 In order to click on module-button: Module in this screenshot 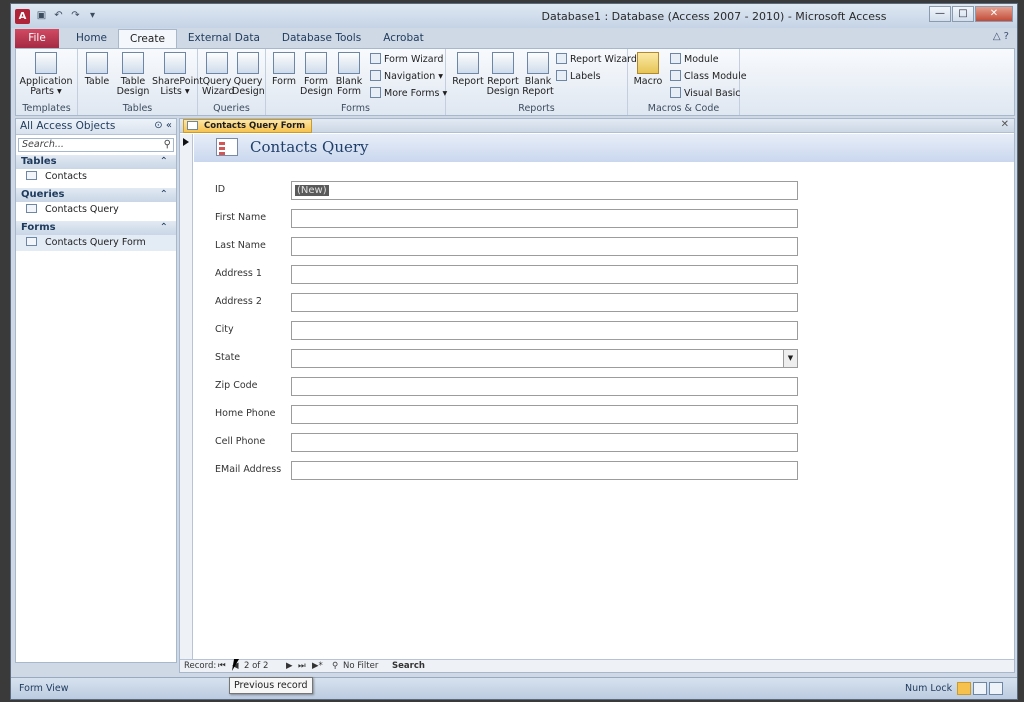, I will do `click(694, 59)`.